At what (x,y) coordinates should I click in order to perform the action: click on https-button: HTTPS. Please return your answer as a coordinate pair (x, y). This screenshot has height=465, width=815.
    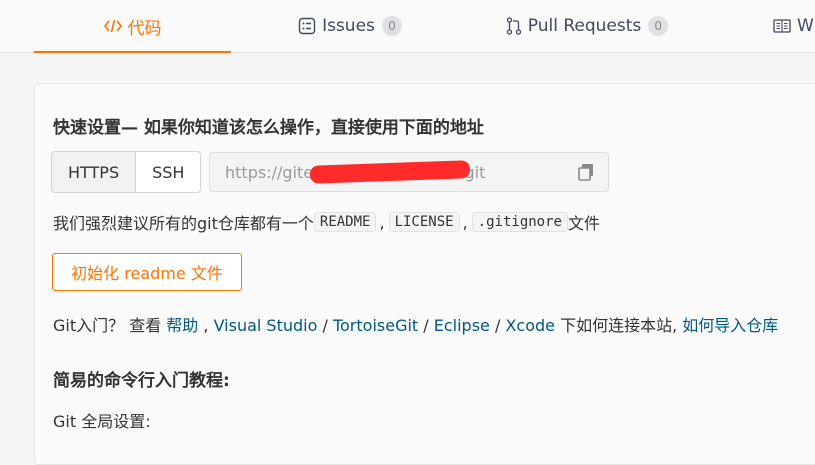
    Looking at the image, I should click on (94, 172).